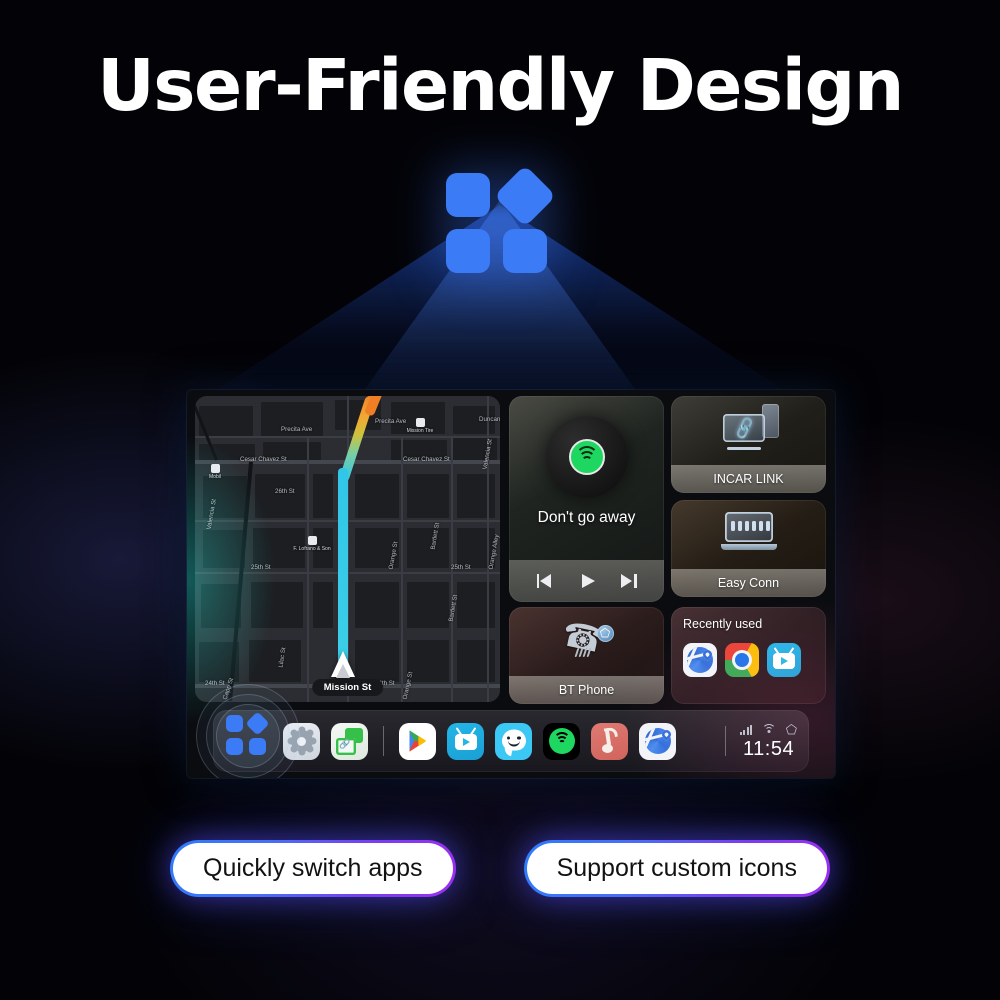 The image size is (1000, 1000). Describe the element at coordinates (500, 85) in the screenshot. I see `page-title: User-Friendly Design` at that location.